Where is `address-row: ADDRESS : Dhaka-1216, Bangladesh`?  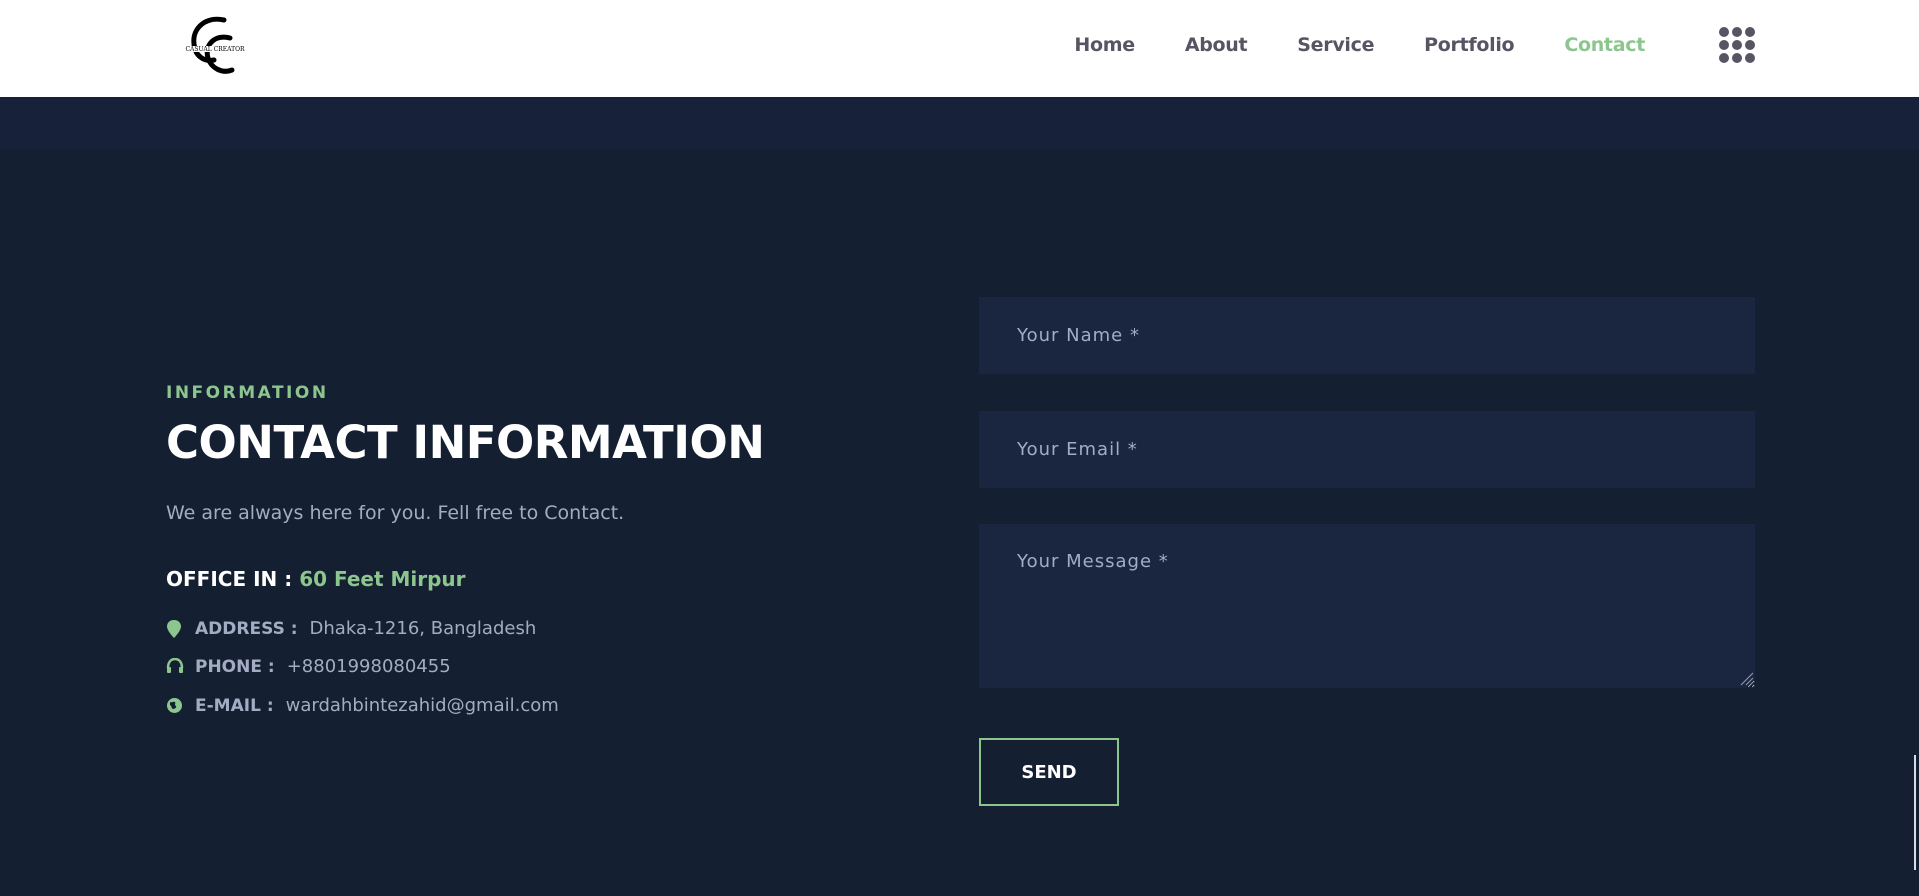 address-row: ADDRESS : Dhaka-1216, Bangladesh is located at coordinates (351, 628).